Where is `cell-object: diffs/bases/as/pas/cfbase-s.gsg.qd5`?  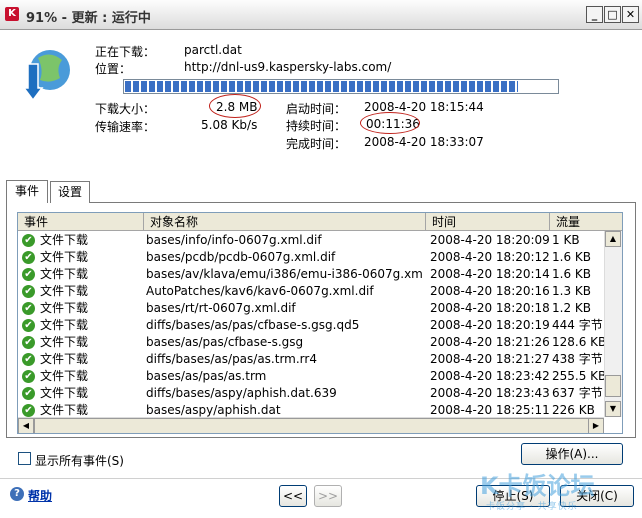 cell-object: diffs/bases/as/pas/cfbase-s.gsg.qd5 is located at coordinates (253, 325).